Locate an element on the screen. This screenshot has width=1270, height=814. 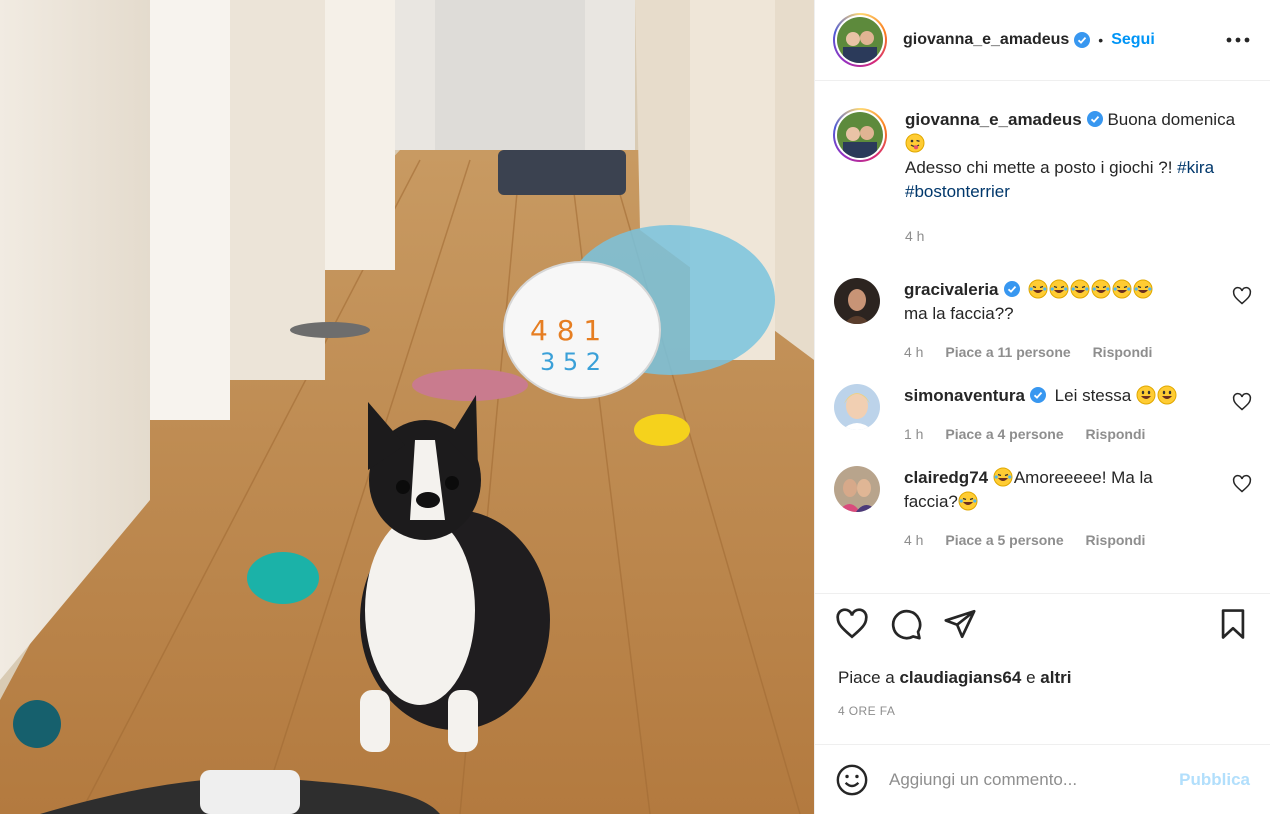
comment-bubble-icon is located at coordinates (906, 624).